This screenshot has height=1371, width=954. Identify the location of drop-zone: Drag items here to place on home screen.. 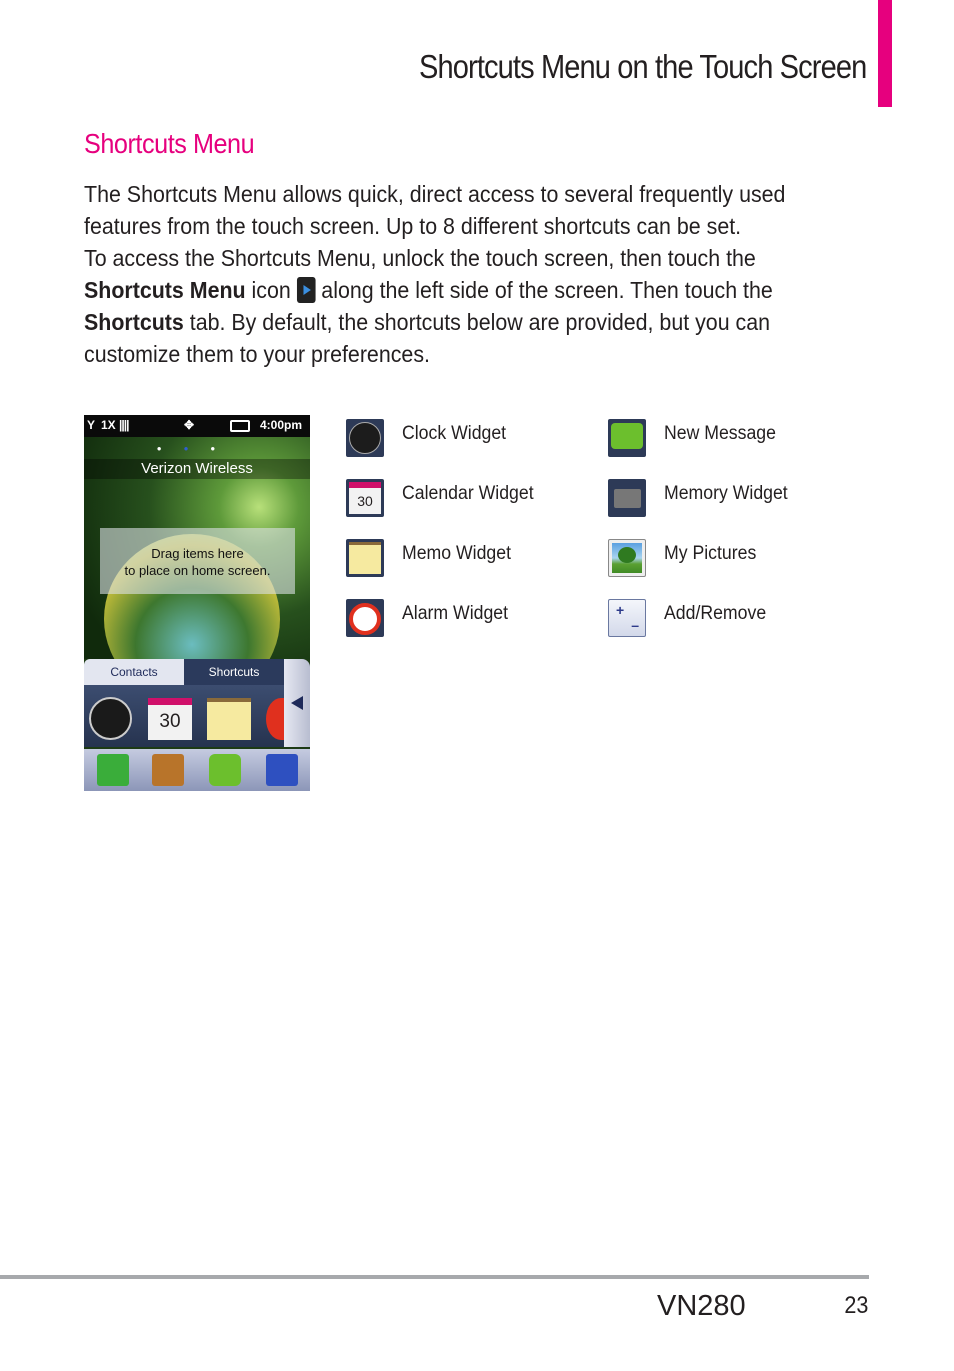
(197, 561).